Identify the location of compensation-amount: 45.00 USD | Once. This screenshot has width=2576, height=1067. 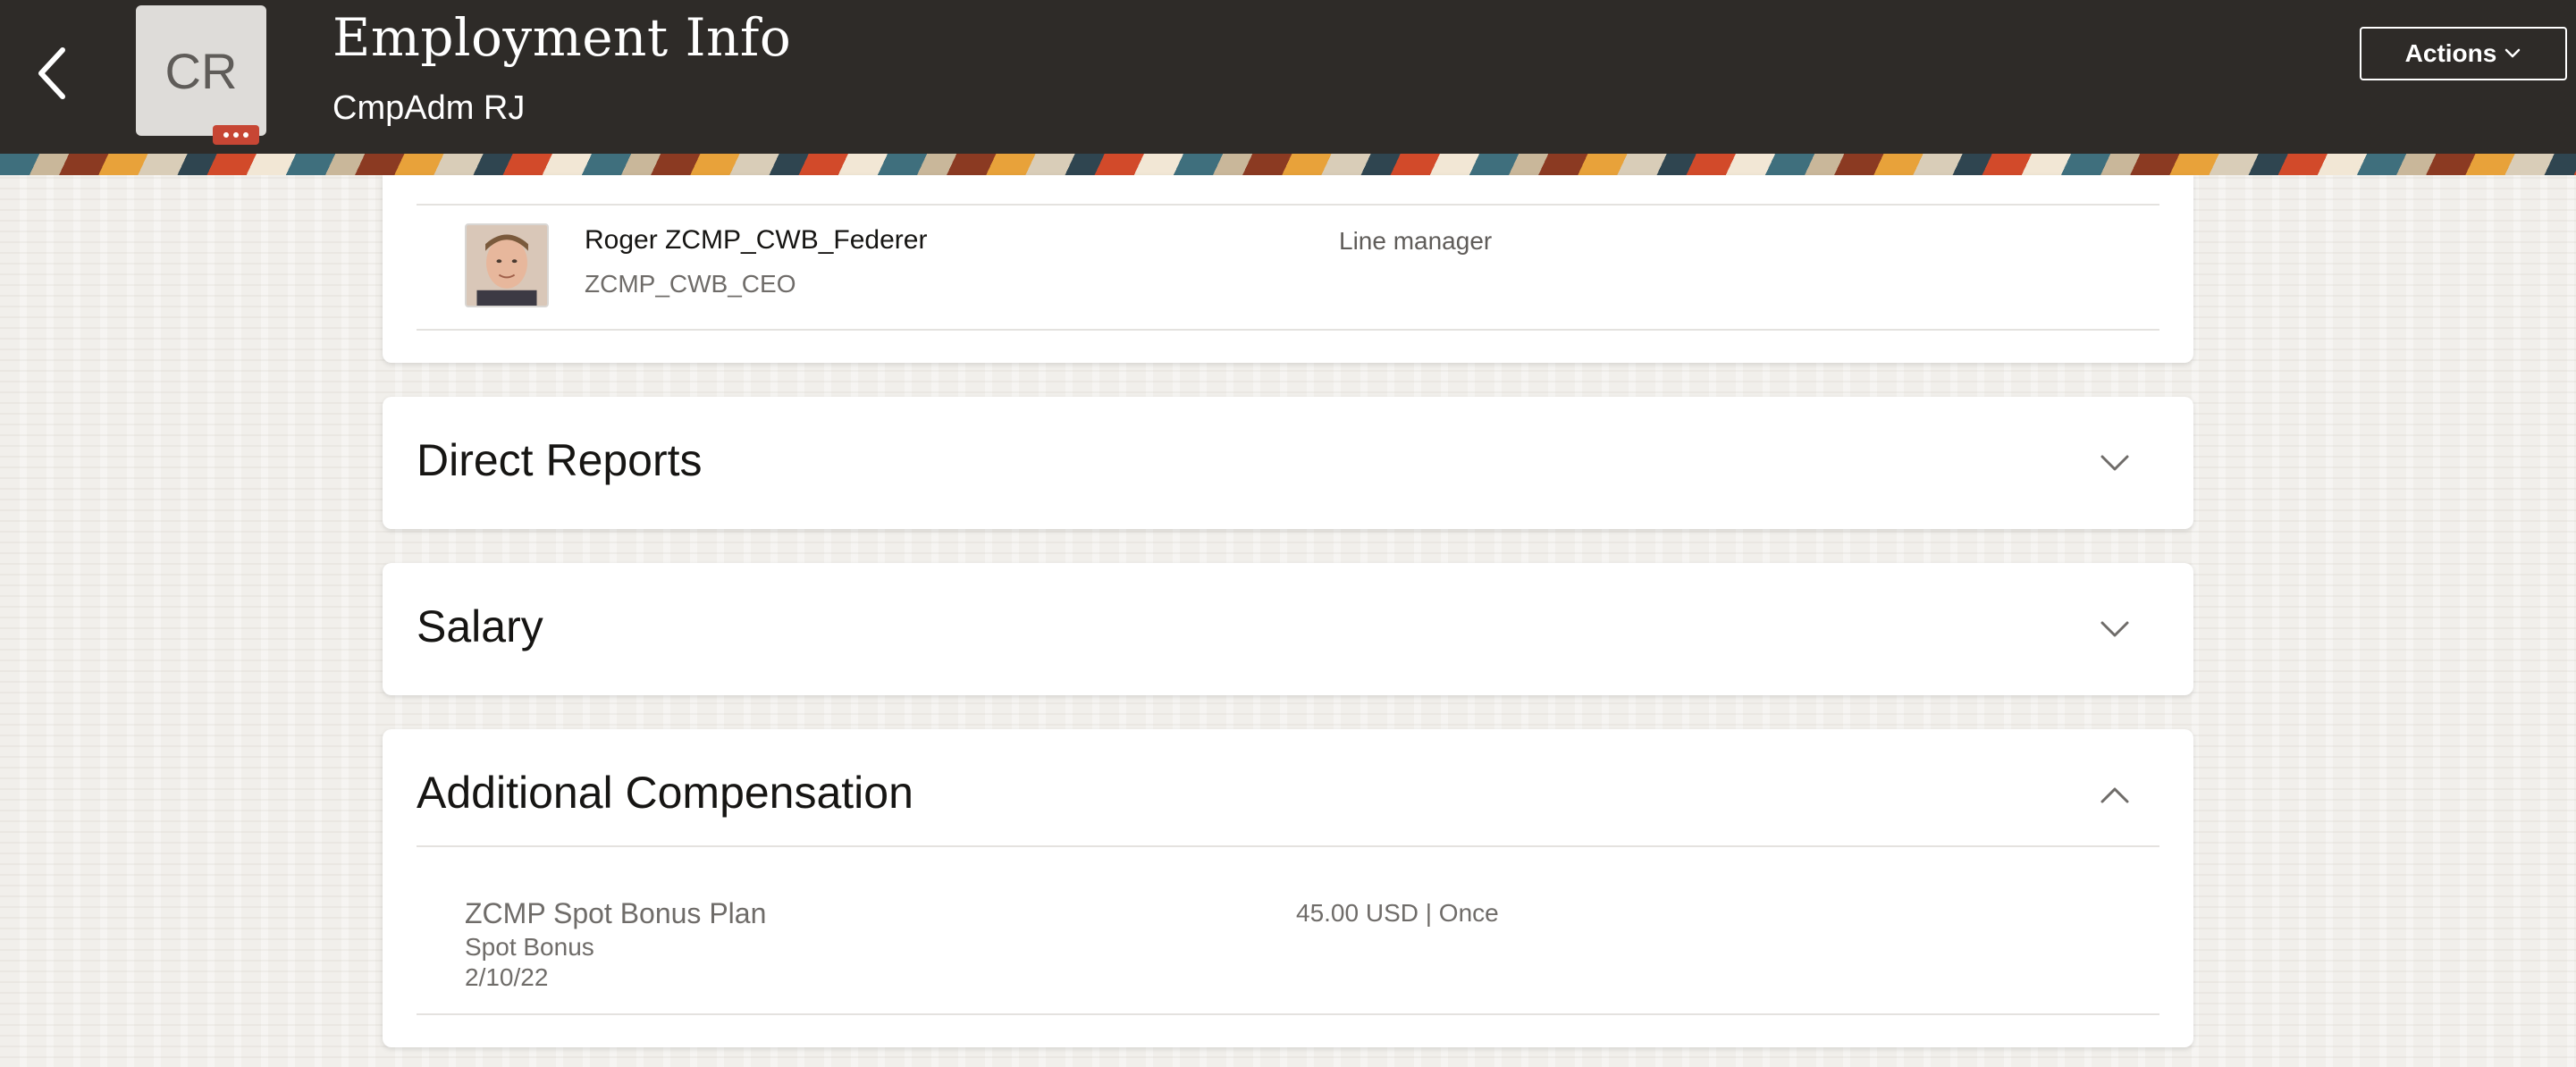
(1398, 913).